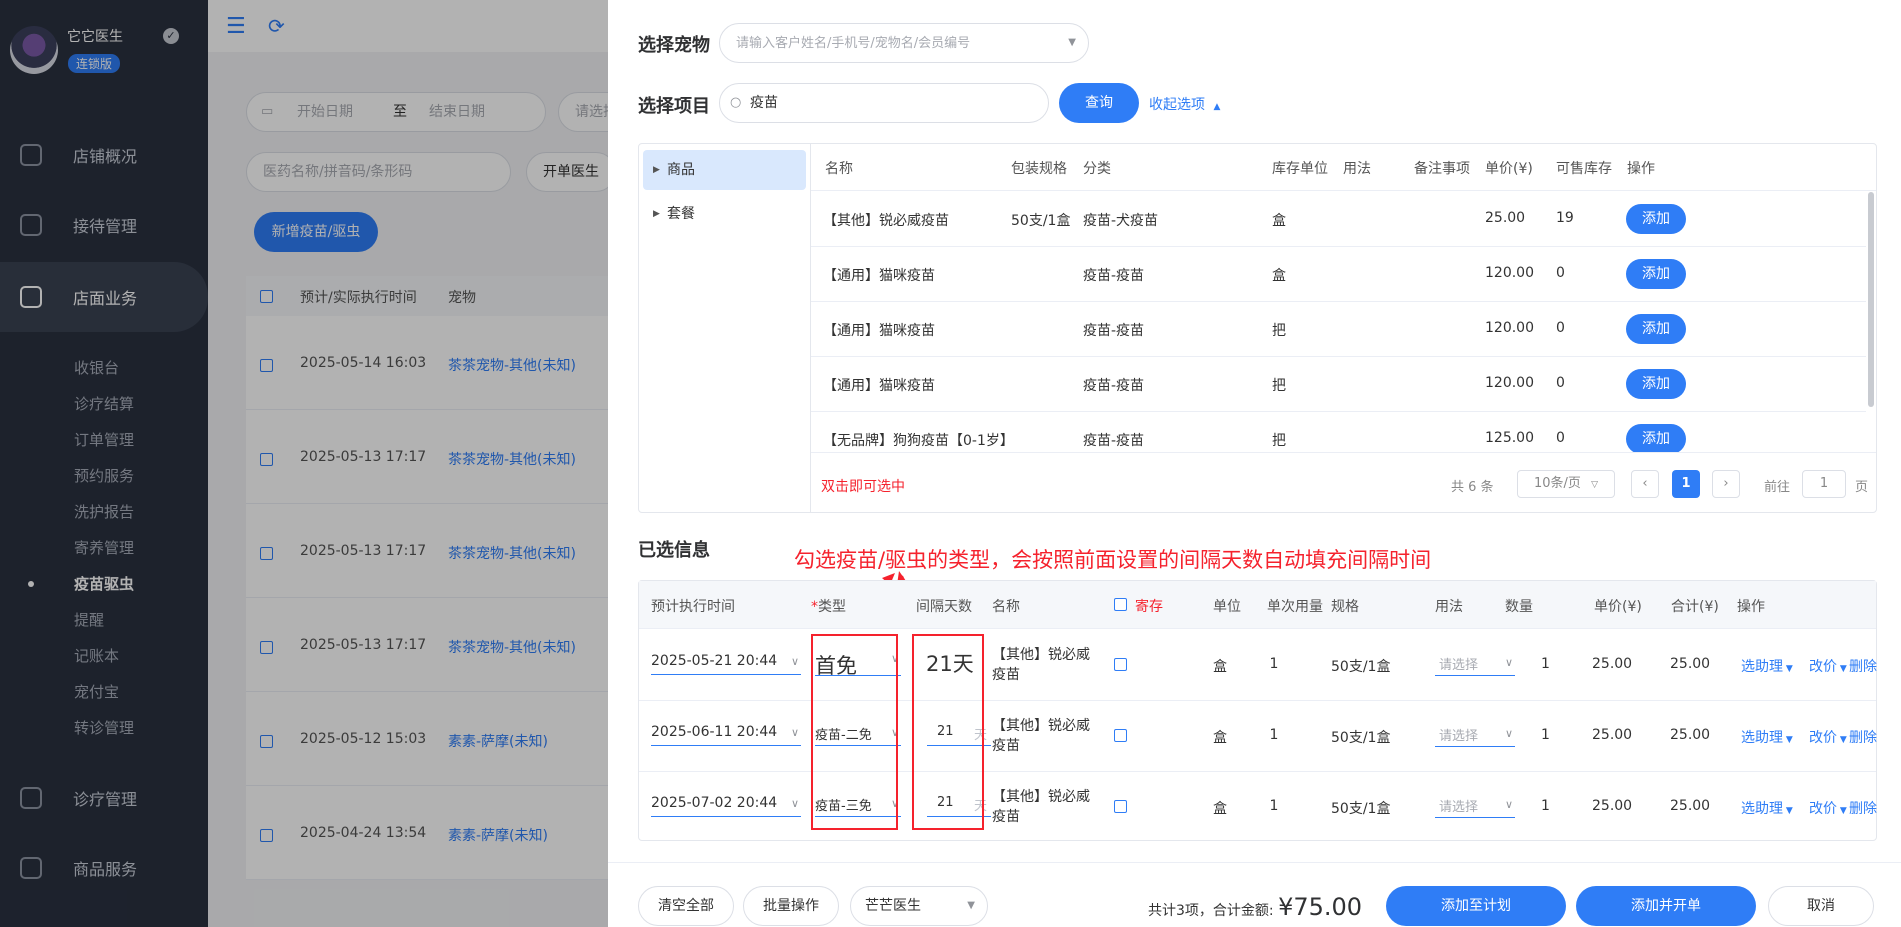  What do you see at coordinates (724, 214) in the screenshot?
I see `tree-item-package: ▶ 套餐` at bounding box center [724, 214].